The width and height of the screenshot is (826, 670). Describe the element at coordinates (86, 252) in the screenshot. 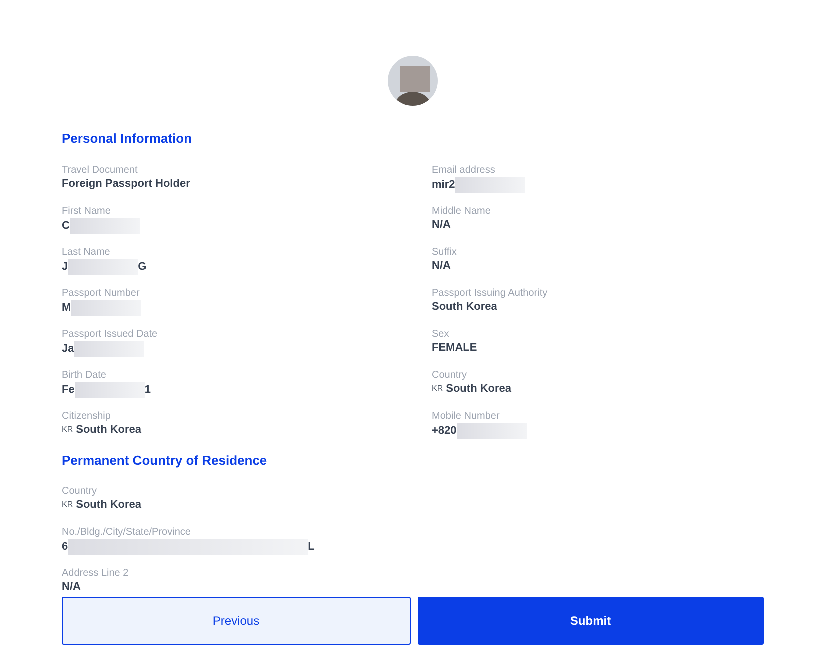

I see `field-label: Last Name` at that location.